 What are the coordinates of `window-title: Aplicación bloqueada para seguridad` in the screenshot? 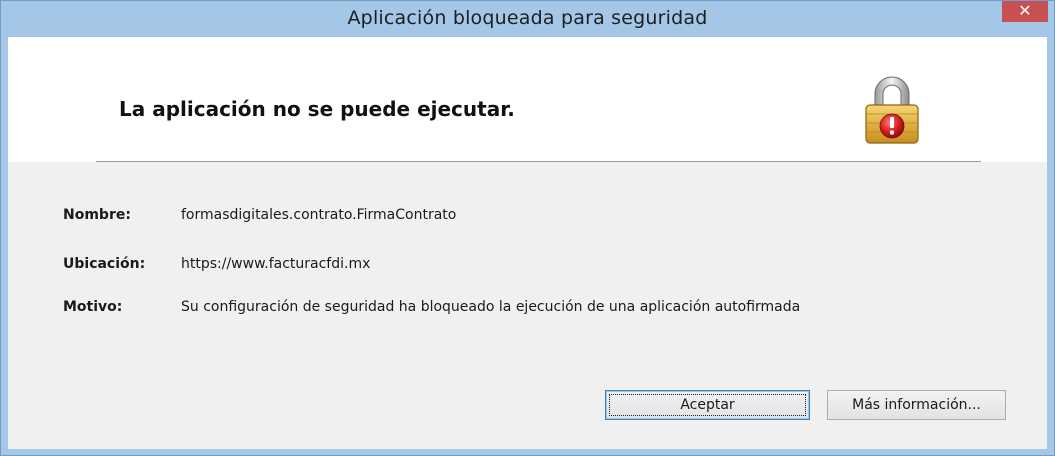 It's located at (527, 18).